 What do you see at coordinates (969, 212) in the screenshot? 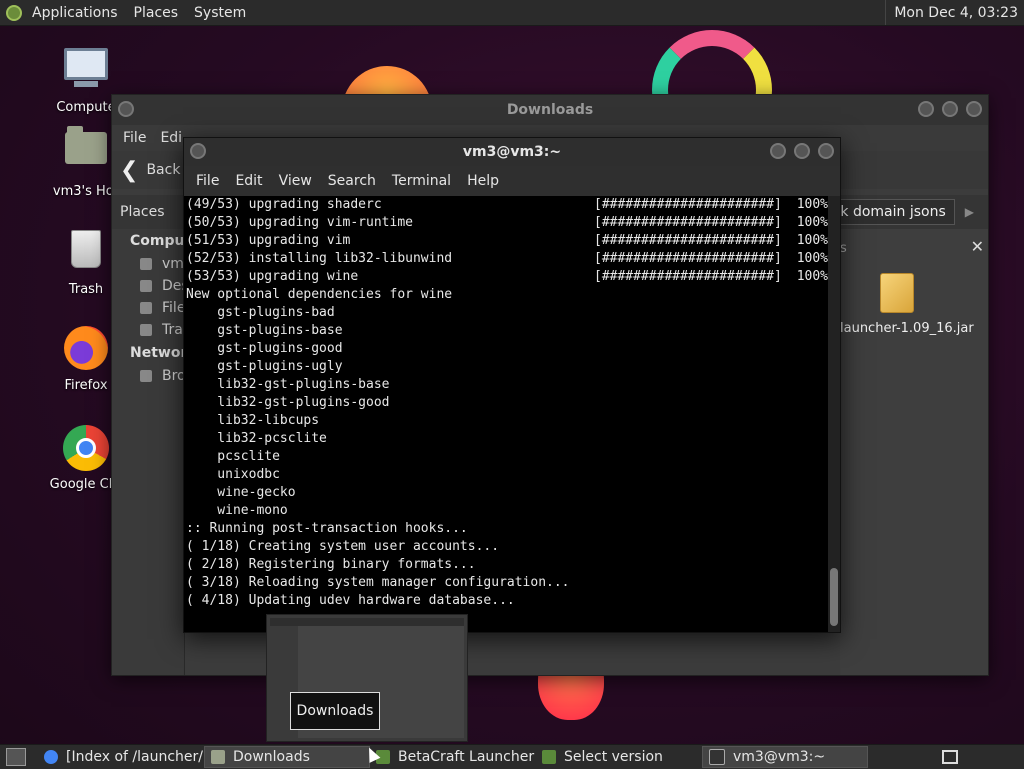
I see `chevron-right-icon: ▶` at bounding box center [969, 212].